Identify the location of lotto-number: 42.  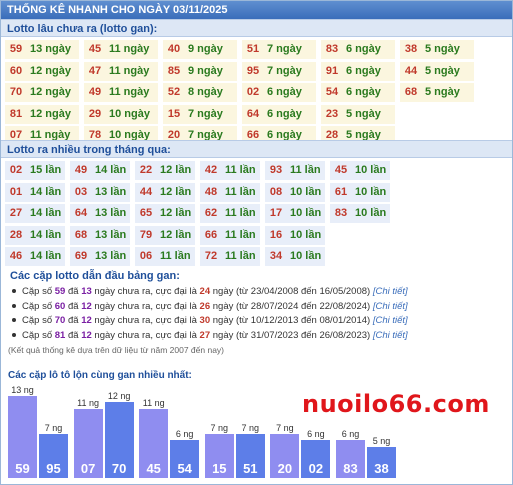
(211, 170).